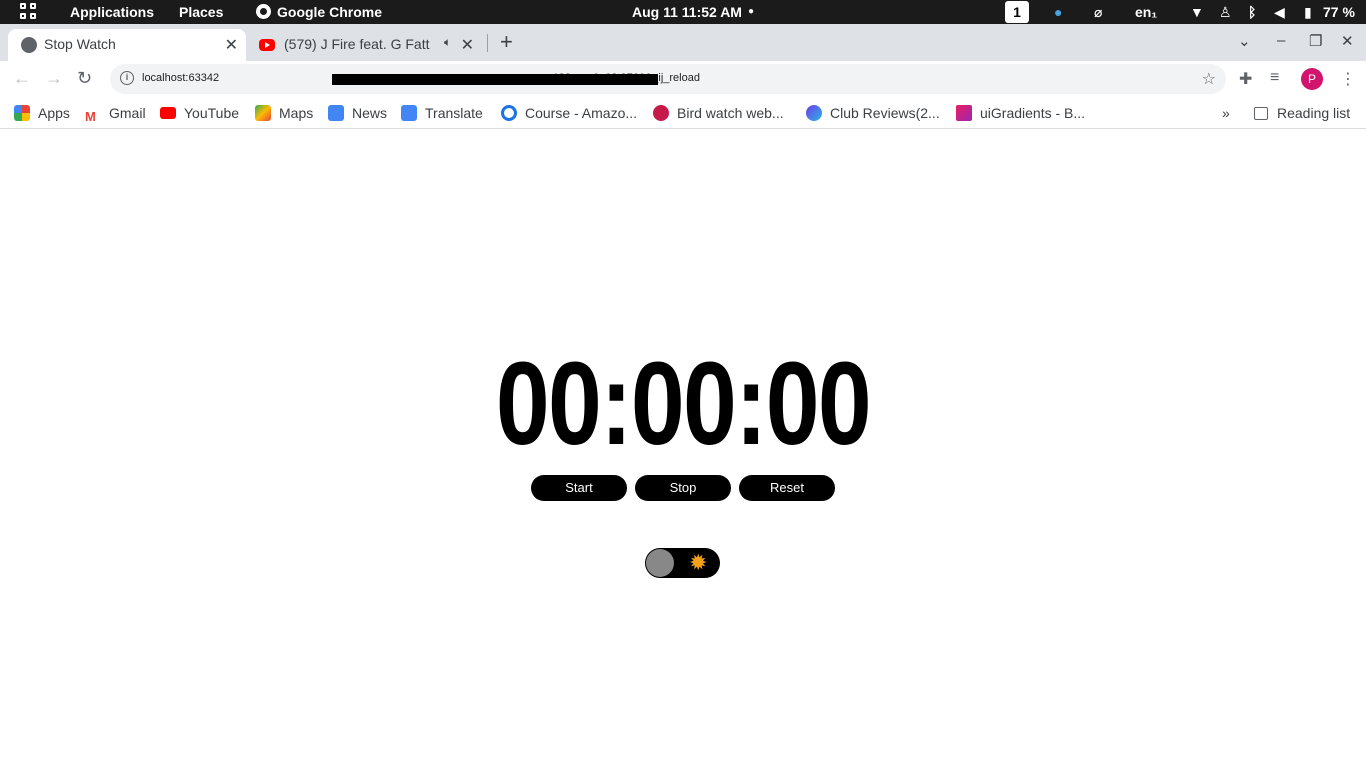 This screenshot has width=1366, height=768. Describe the element at coordinates (964, 113) in the screenshot. I see `uigradients-icon` at that location.